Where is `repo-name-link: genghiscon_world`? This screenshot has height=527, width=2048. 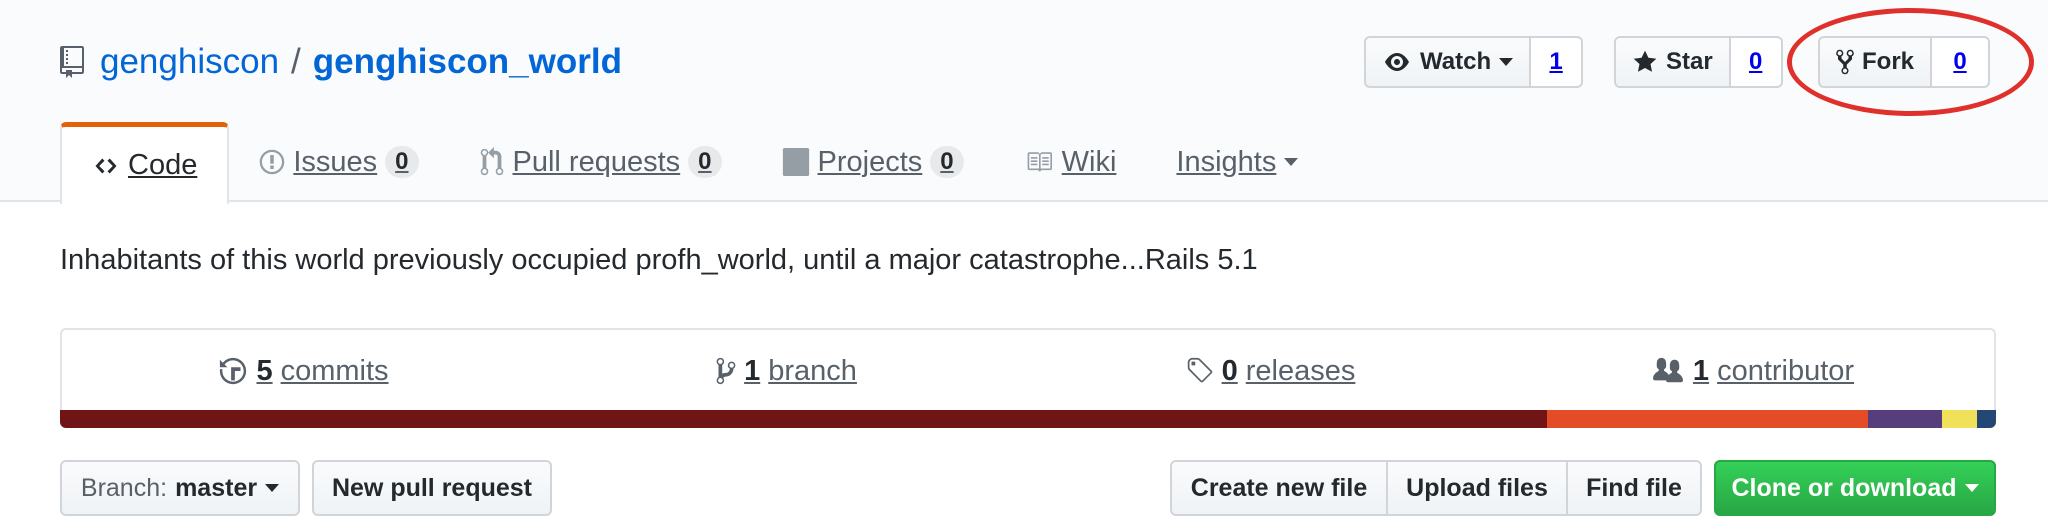
repo-name-link: genghiscon_world is located at coordinates (467, 62).